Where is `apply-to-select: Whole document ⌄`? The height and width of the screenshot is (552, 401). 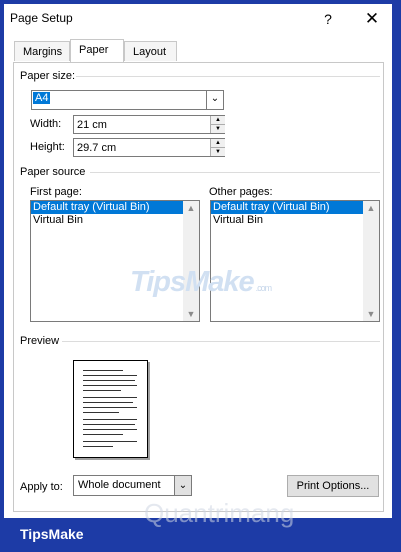
apply-to-select: Whole document ⌄ is located at coordinates (132, 485).